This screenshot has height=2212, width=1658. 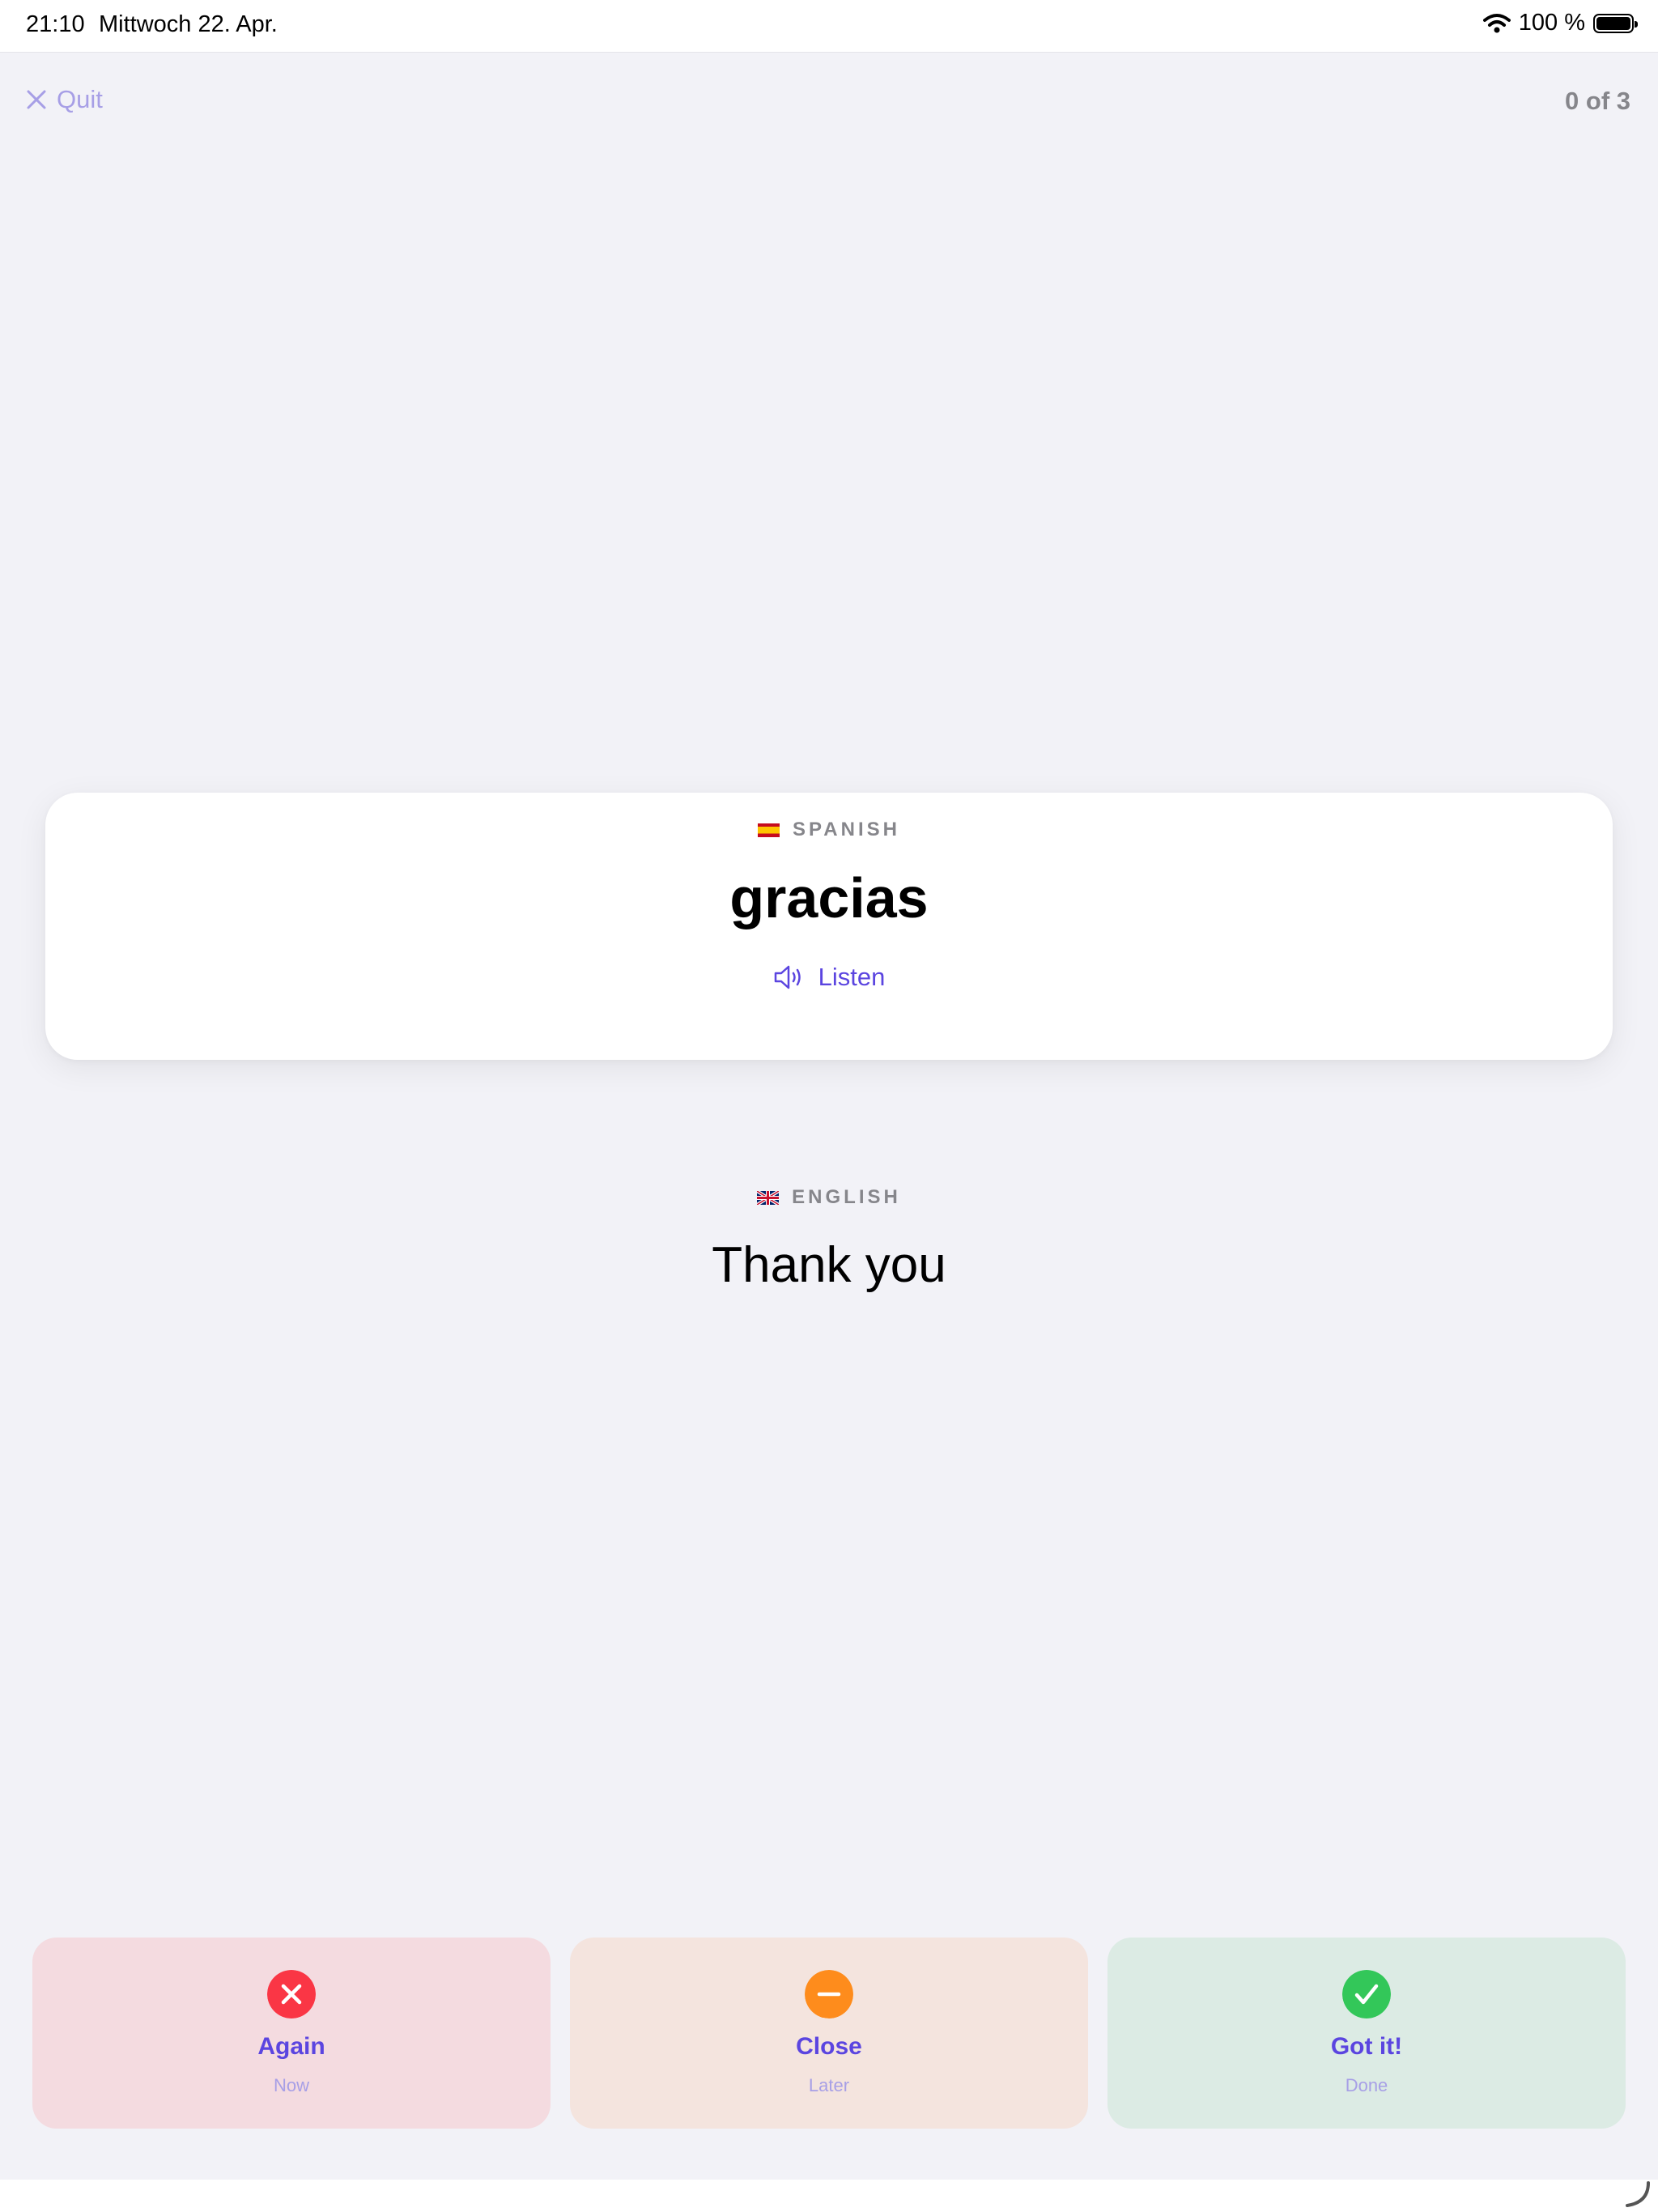 I want to click on resize-corner-icon, so click(x=1638, y=2194).